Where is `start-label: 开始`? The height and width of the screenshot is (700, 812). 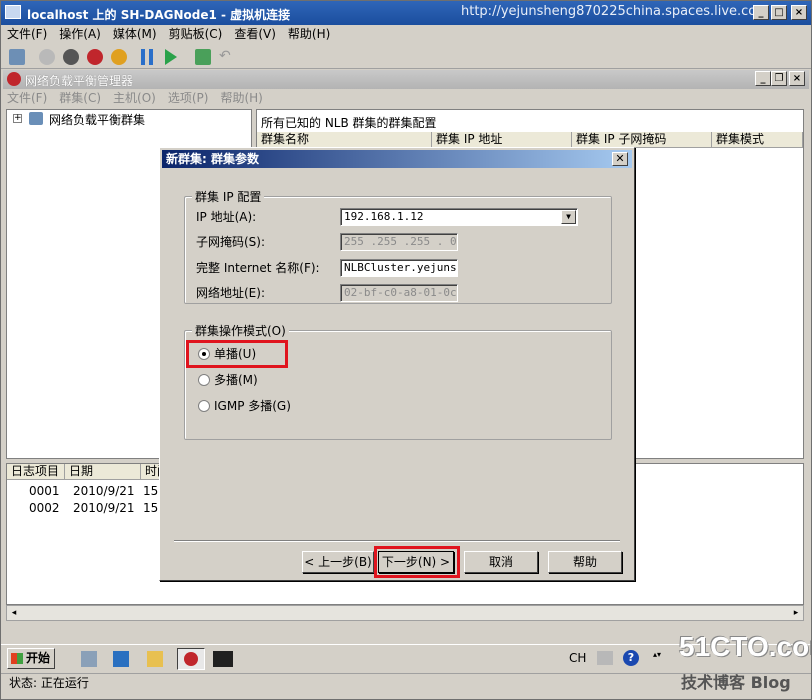
start-label: 开始 is located at coordinates (38, 658).